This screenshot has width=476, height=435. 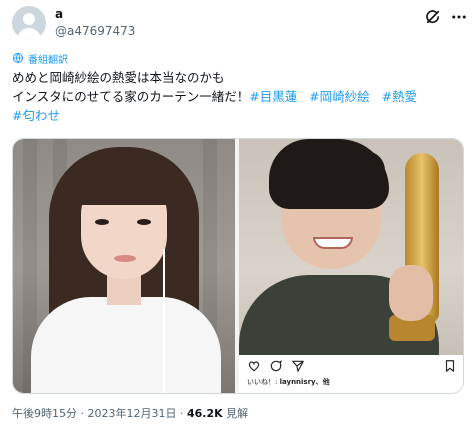 What do you see at coordinates (126, 345) in the screenshot?
I see `shirt-shape` at bounding box center [126, 345].